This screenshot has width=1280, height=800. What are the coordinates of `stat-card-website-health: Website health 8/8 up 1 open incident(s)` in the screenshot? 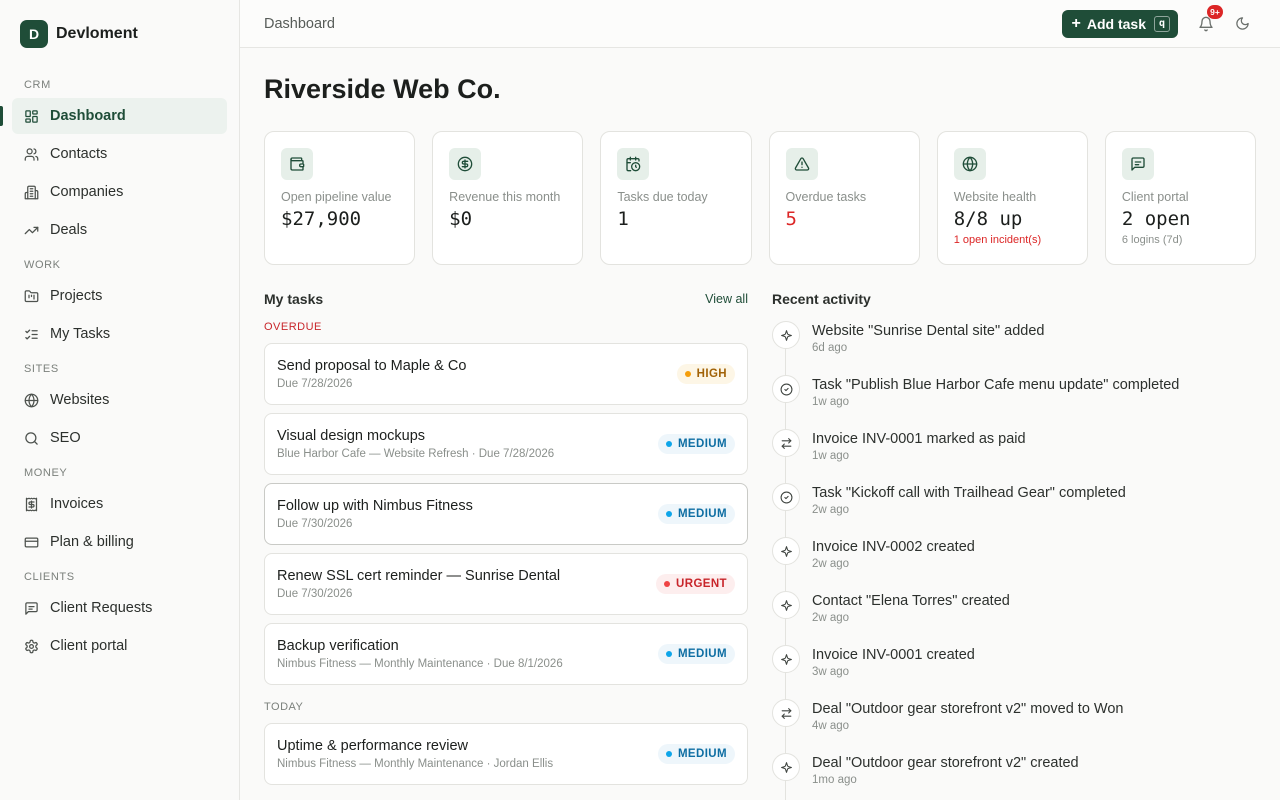 It's located at (1012, 198).